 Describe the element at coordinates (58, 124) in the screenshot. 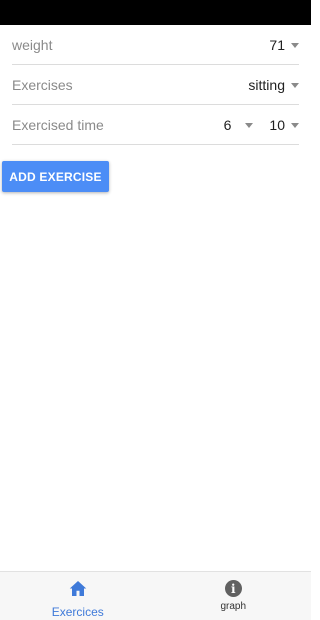

I see `exercised-time-label: Exercised time` at that location.